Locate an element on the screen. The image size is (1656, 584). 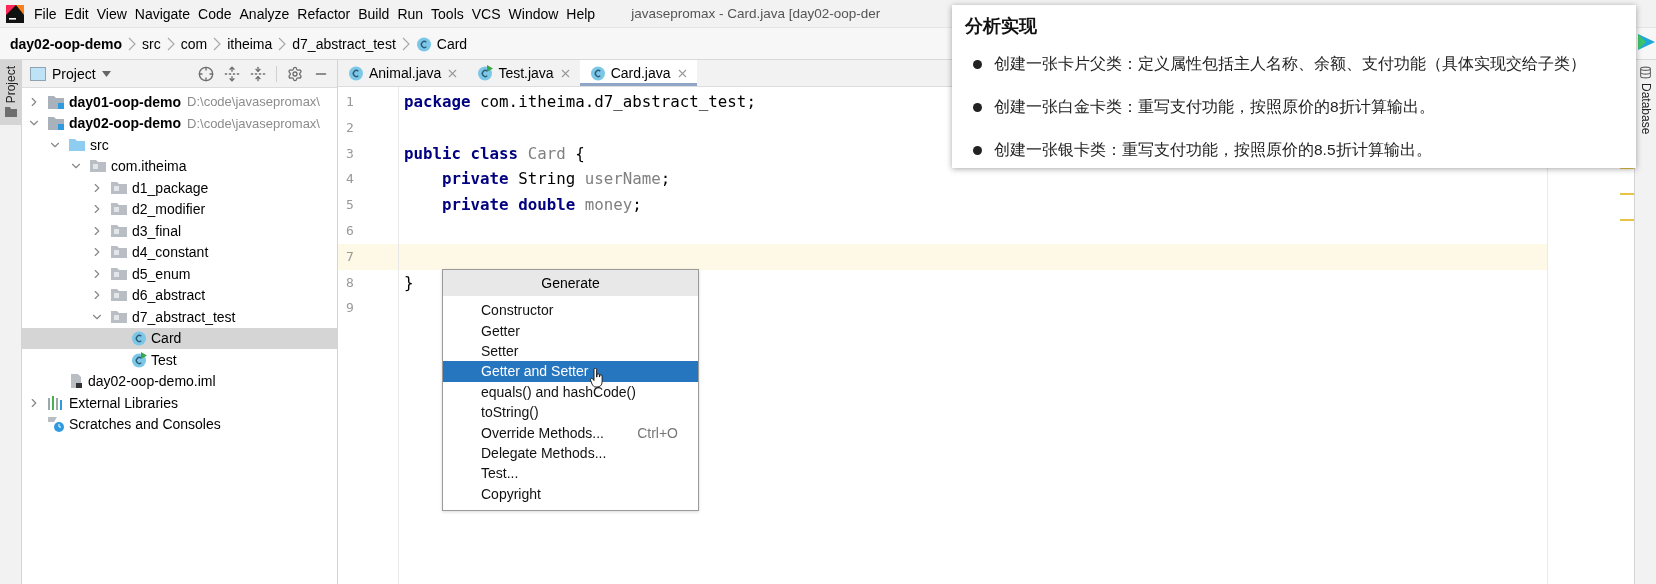
menu-item: Refactor is located at coordinates (328, 13).